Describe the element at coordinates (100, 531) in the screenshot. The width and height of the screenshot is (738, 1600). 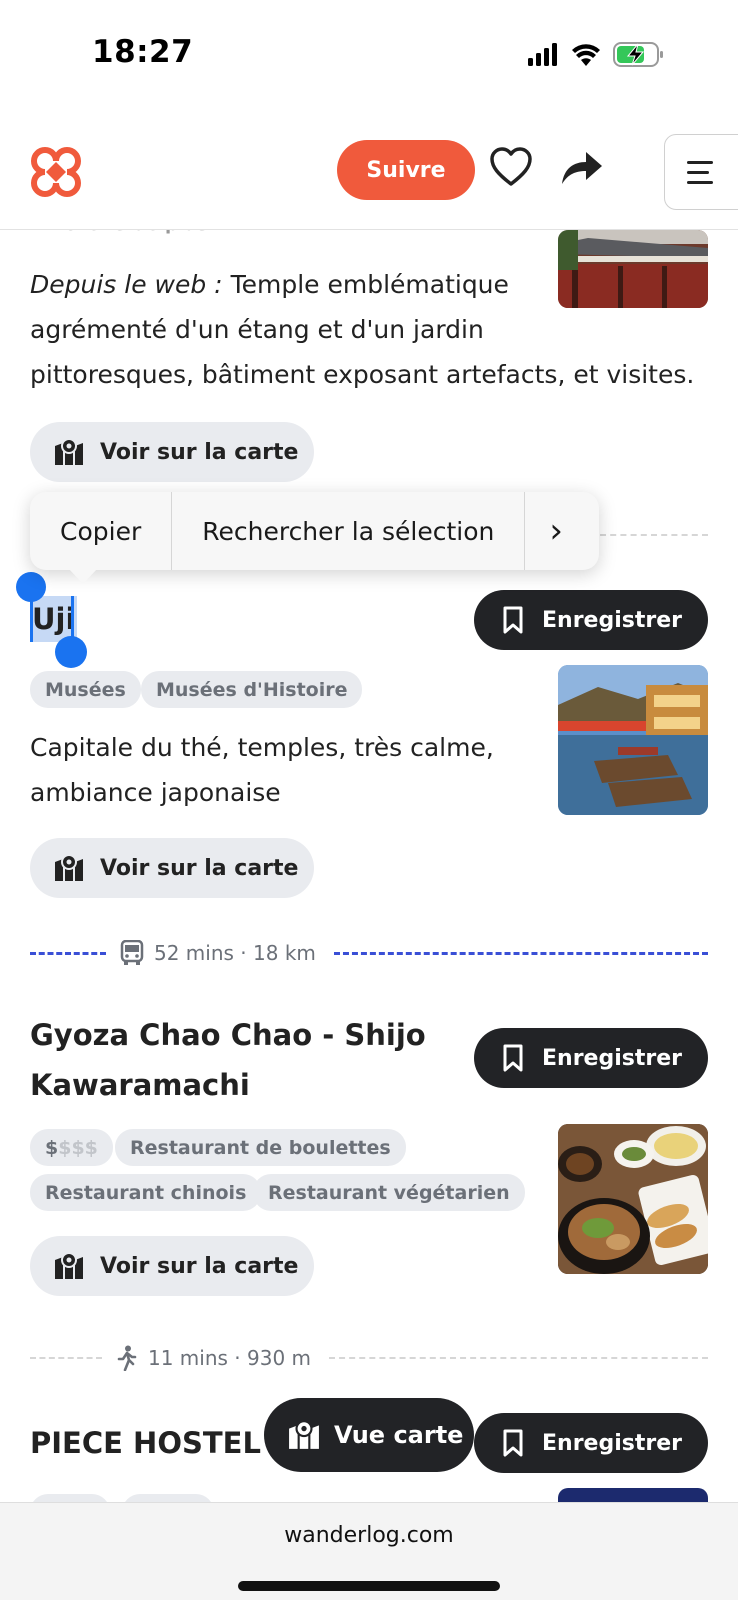
I see `copy-menu-item: Copier` at that location.